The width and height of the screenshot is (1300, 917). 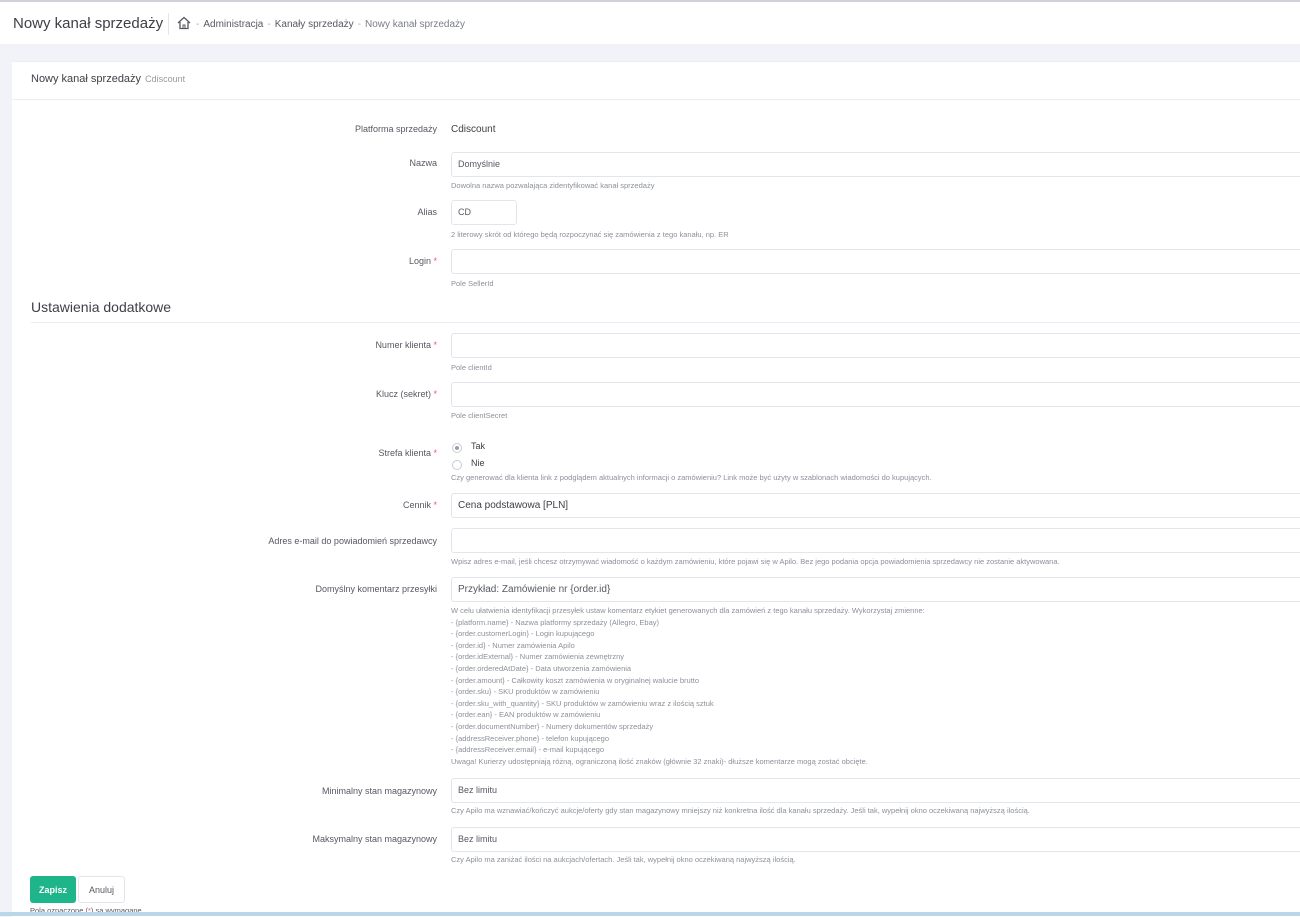 What do you see at coordinates (875, 790) in the screenshot?
I see `min-stock-input: Bez limitu` at bounding box center [875, 790].